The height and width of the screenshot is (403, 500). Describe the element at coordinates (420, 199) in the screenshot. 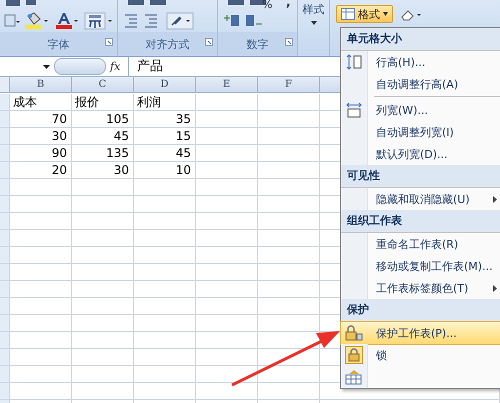

I see `menu-item: 隐藏和取消隐藏(U)` at that location.